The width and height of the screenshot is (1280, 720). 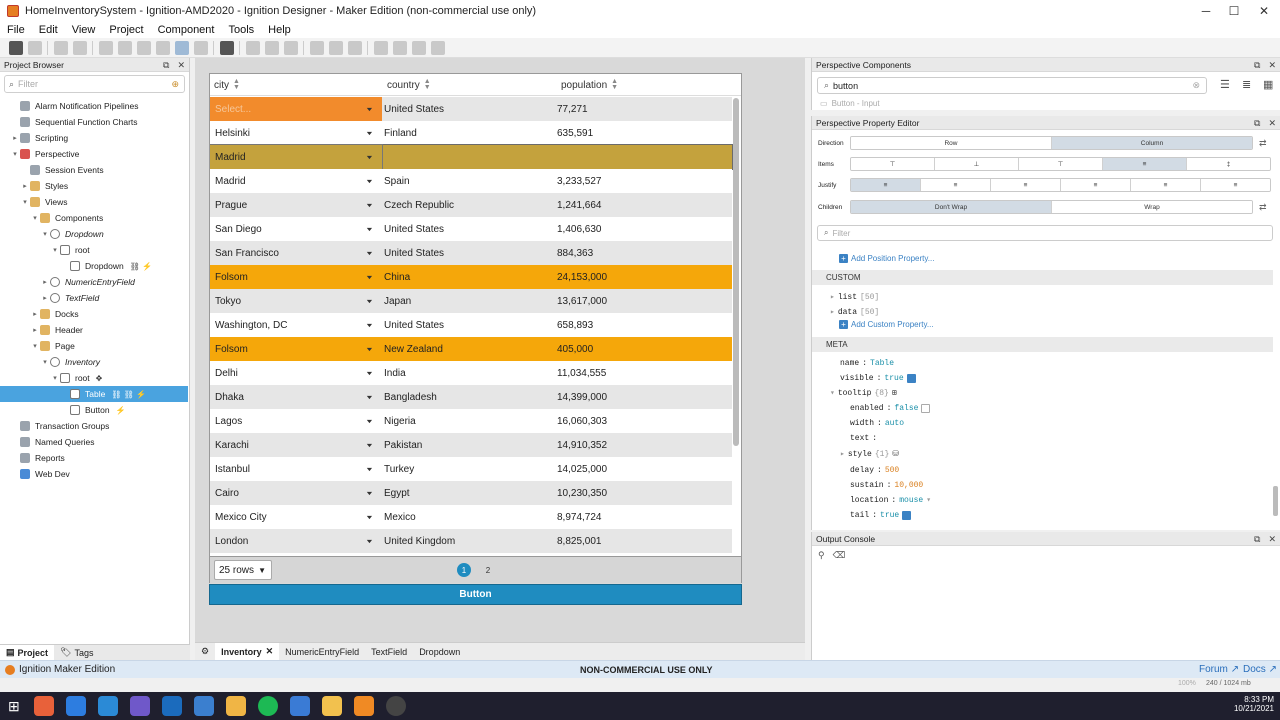 What do you see at coordinates (414, 229) in the screenshot?
I see `country-cell: United States` at bounding box center [414, 229].